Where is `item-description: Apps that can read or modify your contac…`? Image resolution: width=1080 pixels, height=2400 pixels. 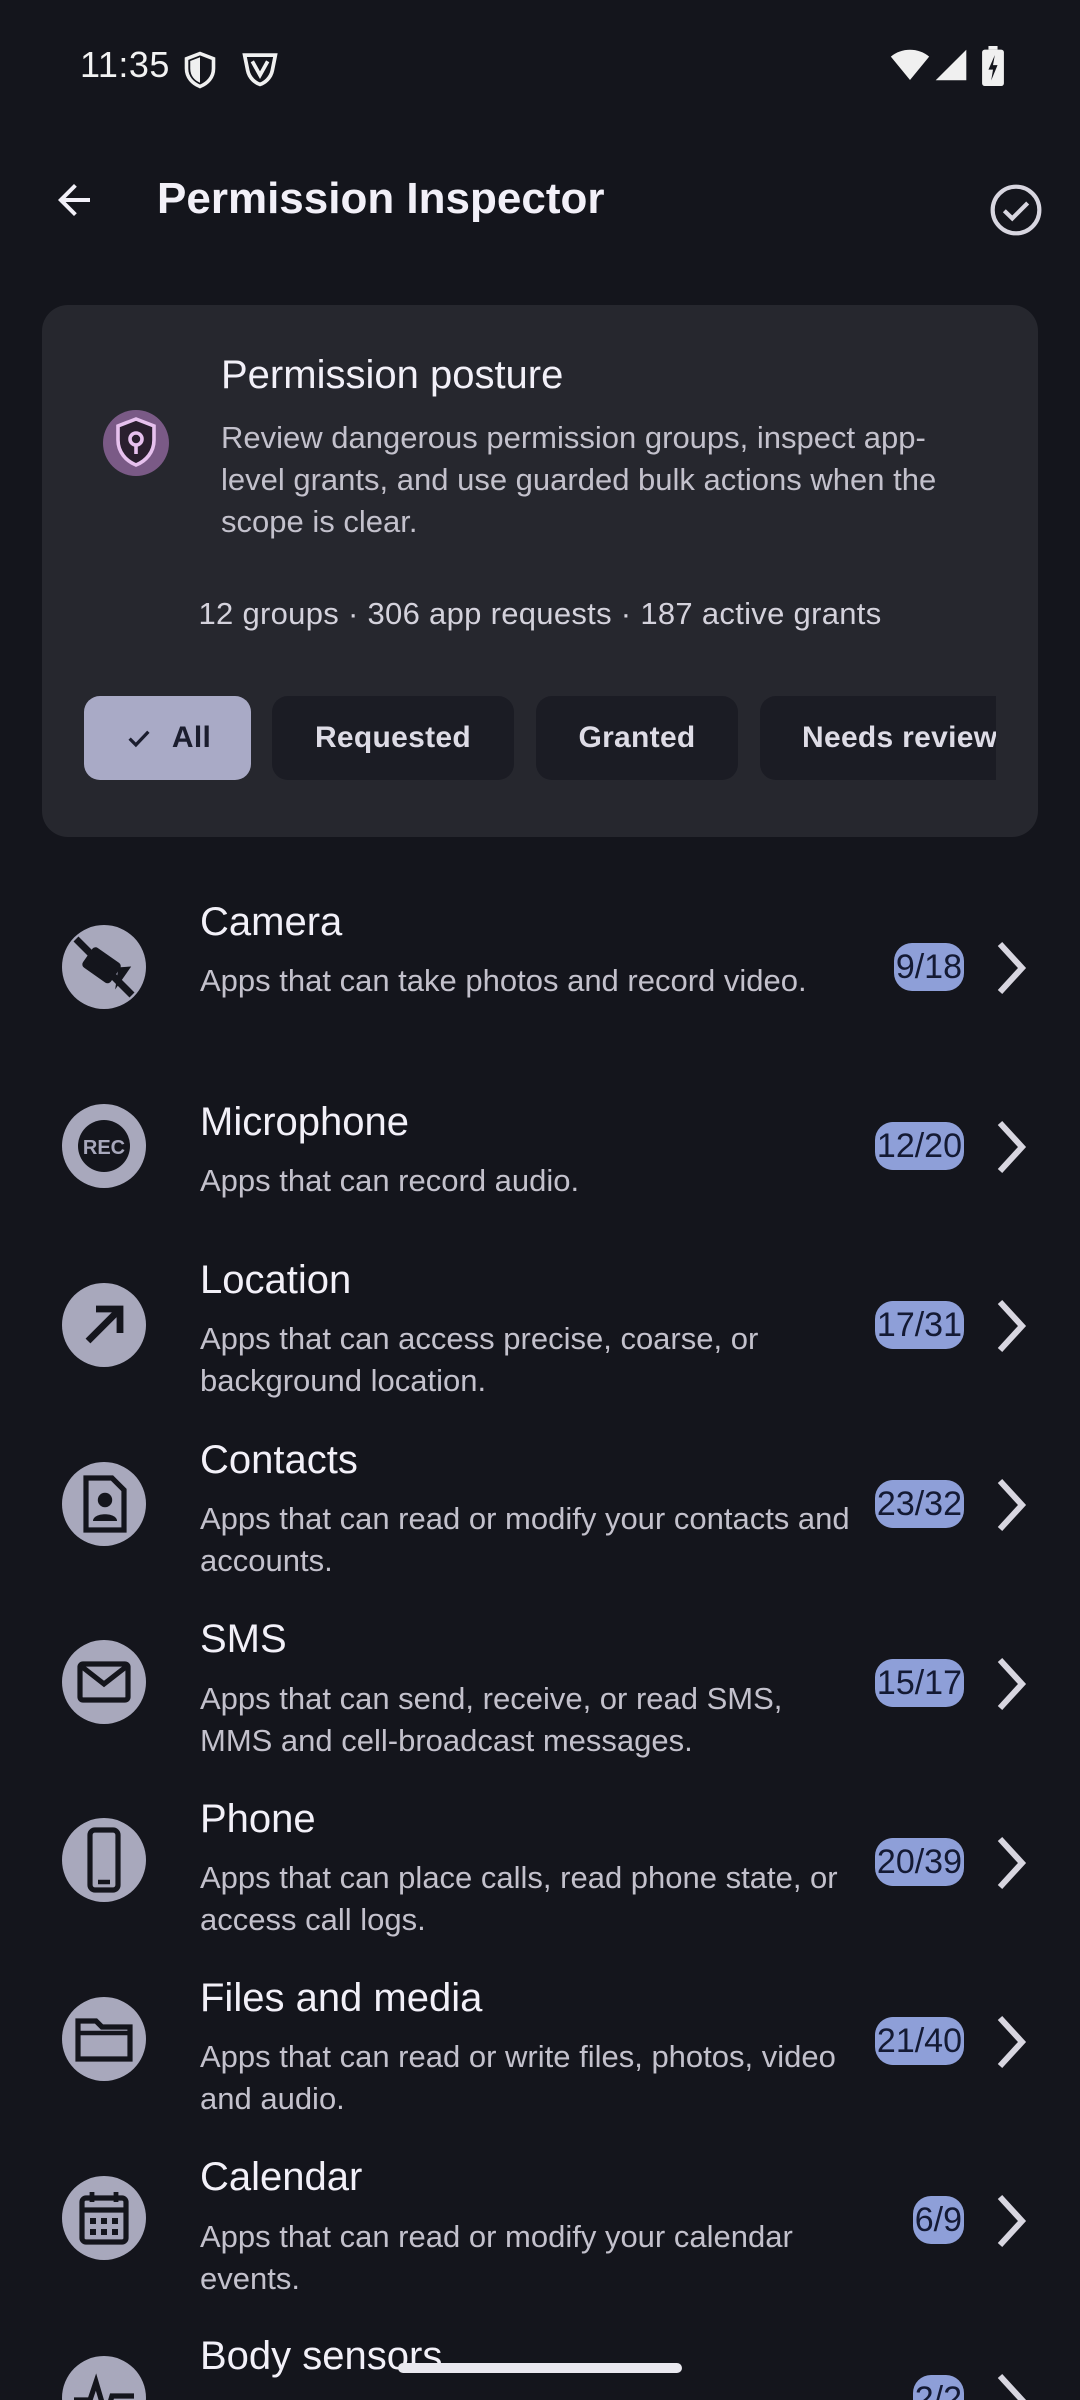
item-description: Apps that can read or modify your contac… is located at coordinates (525, 1539).